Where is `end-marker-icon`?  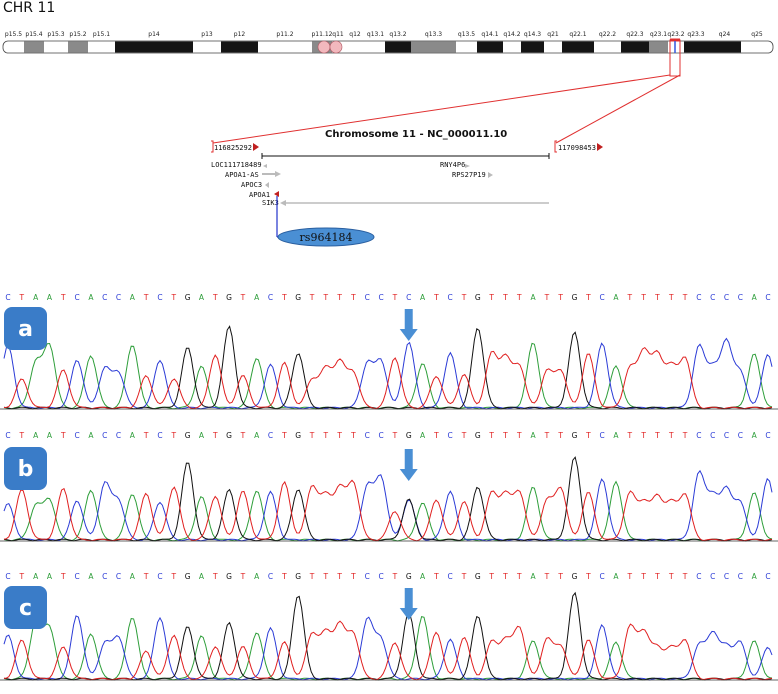
end-marker-icon is located at coordinates (600, 147).